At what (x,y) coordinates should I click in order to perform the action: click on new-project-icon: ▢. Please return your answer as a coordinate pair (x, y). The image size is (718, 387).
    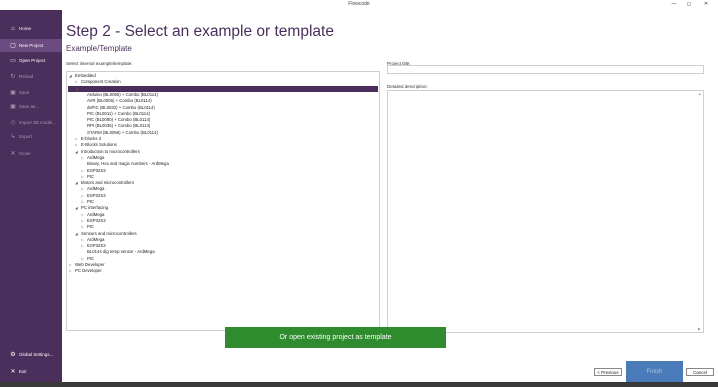
    Looking at the image, I should click on (13, 46).